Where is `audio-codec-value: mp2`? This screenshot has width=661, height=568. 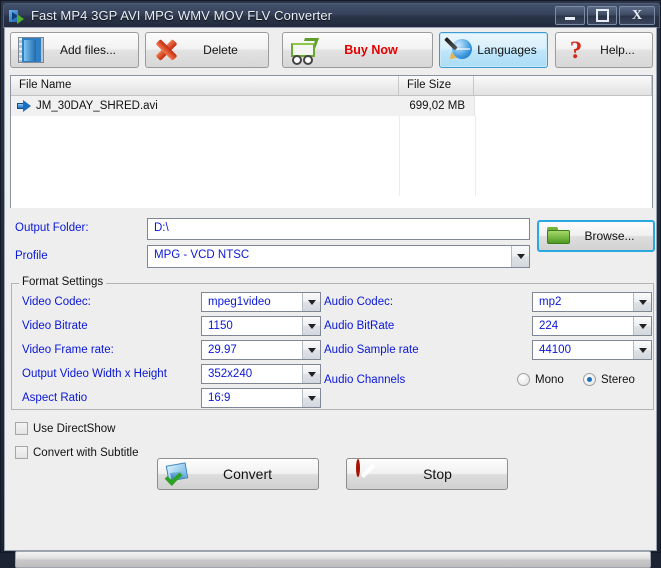
audio-codec-value: mp2 is located at coordinates (550, 302).